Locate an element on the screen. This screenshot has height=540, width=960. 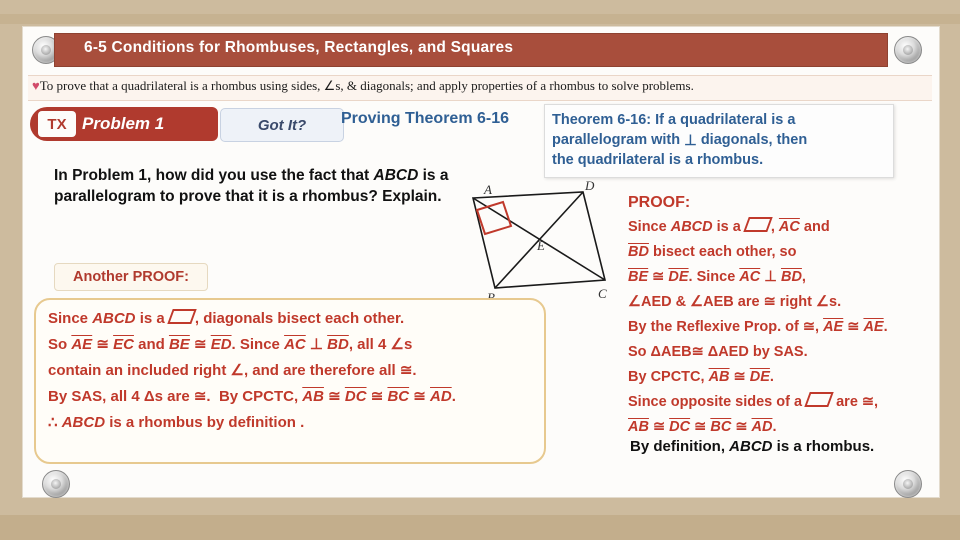
rp5c: ≅ is located at coordinates (853, 327).